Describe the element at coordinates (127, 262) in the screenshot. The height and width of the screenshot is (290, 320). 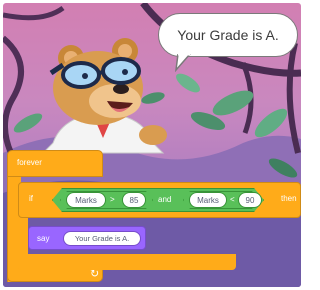
I see `if-block-bottom` at that location.